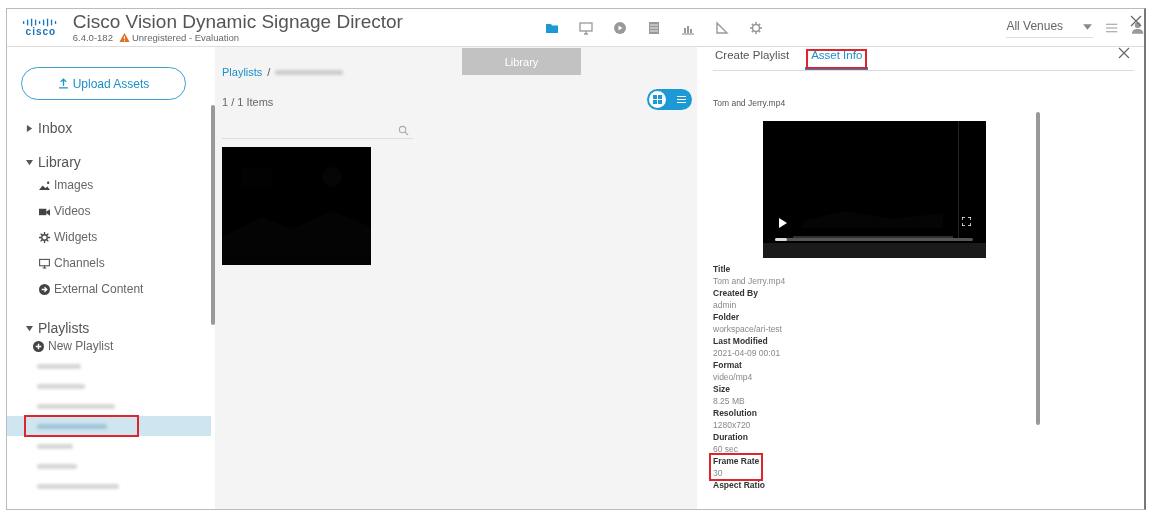  I want to click on tree-item: New Playlist, so click(67, 346).